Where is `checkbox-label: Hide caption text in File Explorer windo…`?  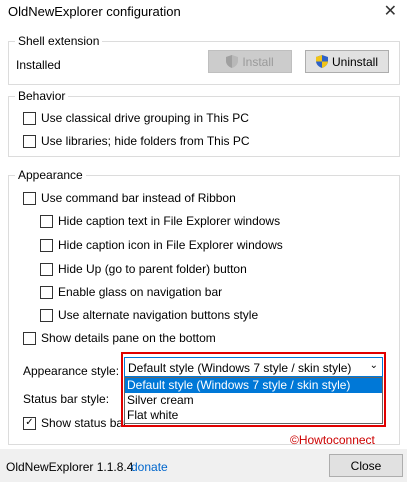
checkbox-label: Hide caption text in File Explorer windo… is located at coordinates (169, 221).